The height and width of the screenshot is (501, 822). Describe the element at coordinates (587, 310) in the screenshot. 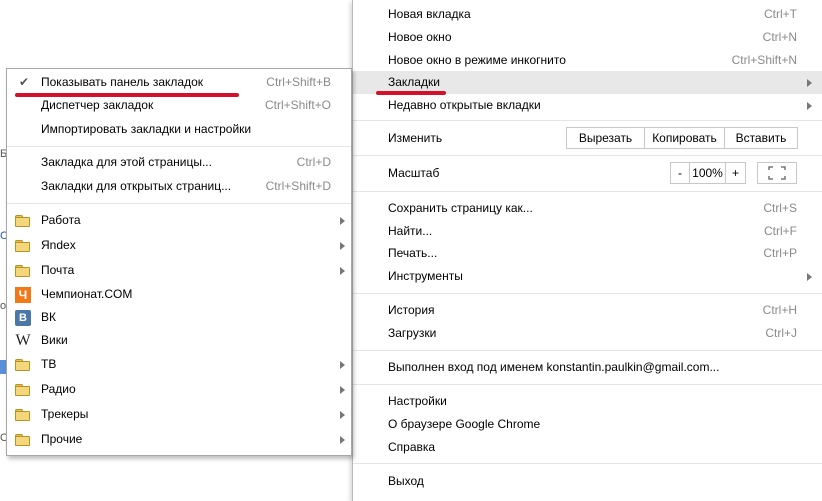

I see `menu-item-history: История Ctrl+H` at that location.